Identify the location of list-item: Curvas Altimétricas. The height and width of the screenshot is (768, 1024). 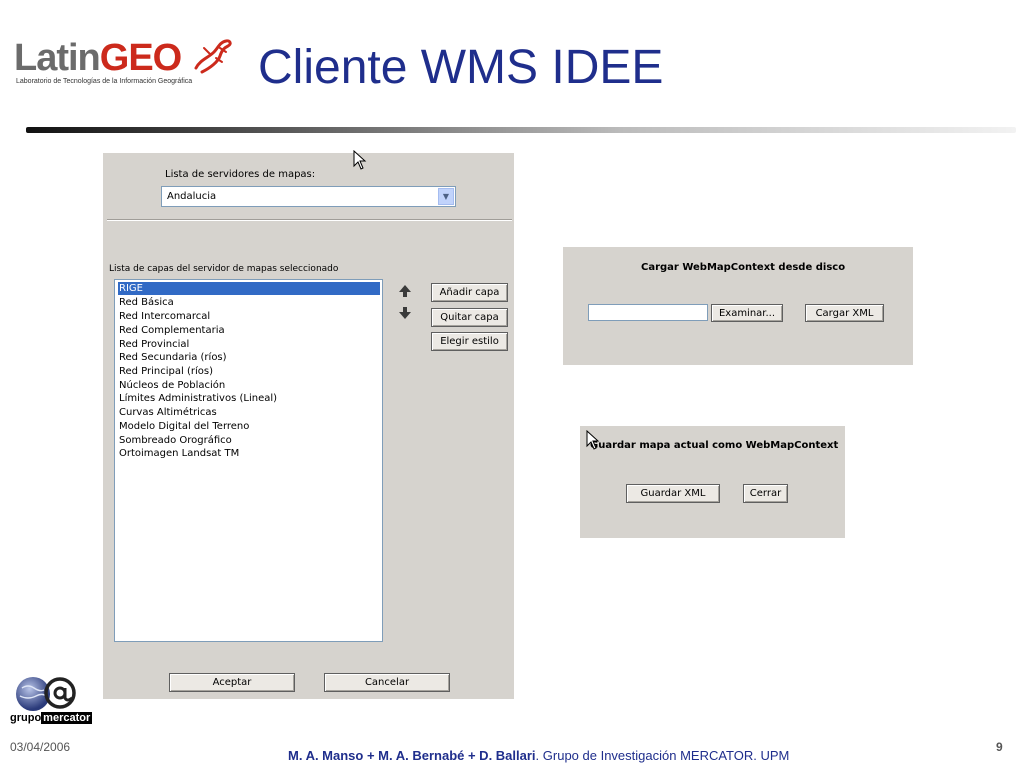
(249, 412).